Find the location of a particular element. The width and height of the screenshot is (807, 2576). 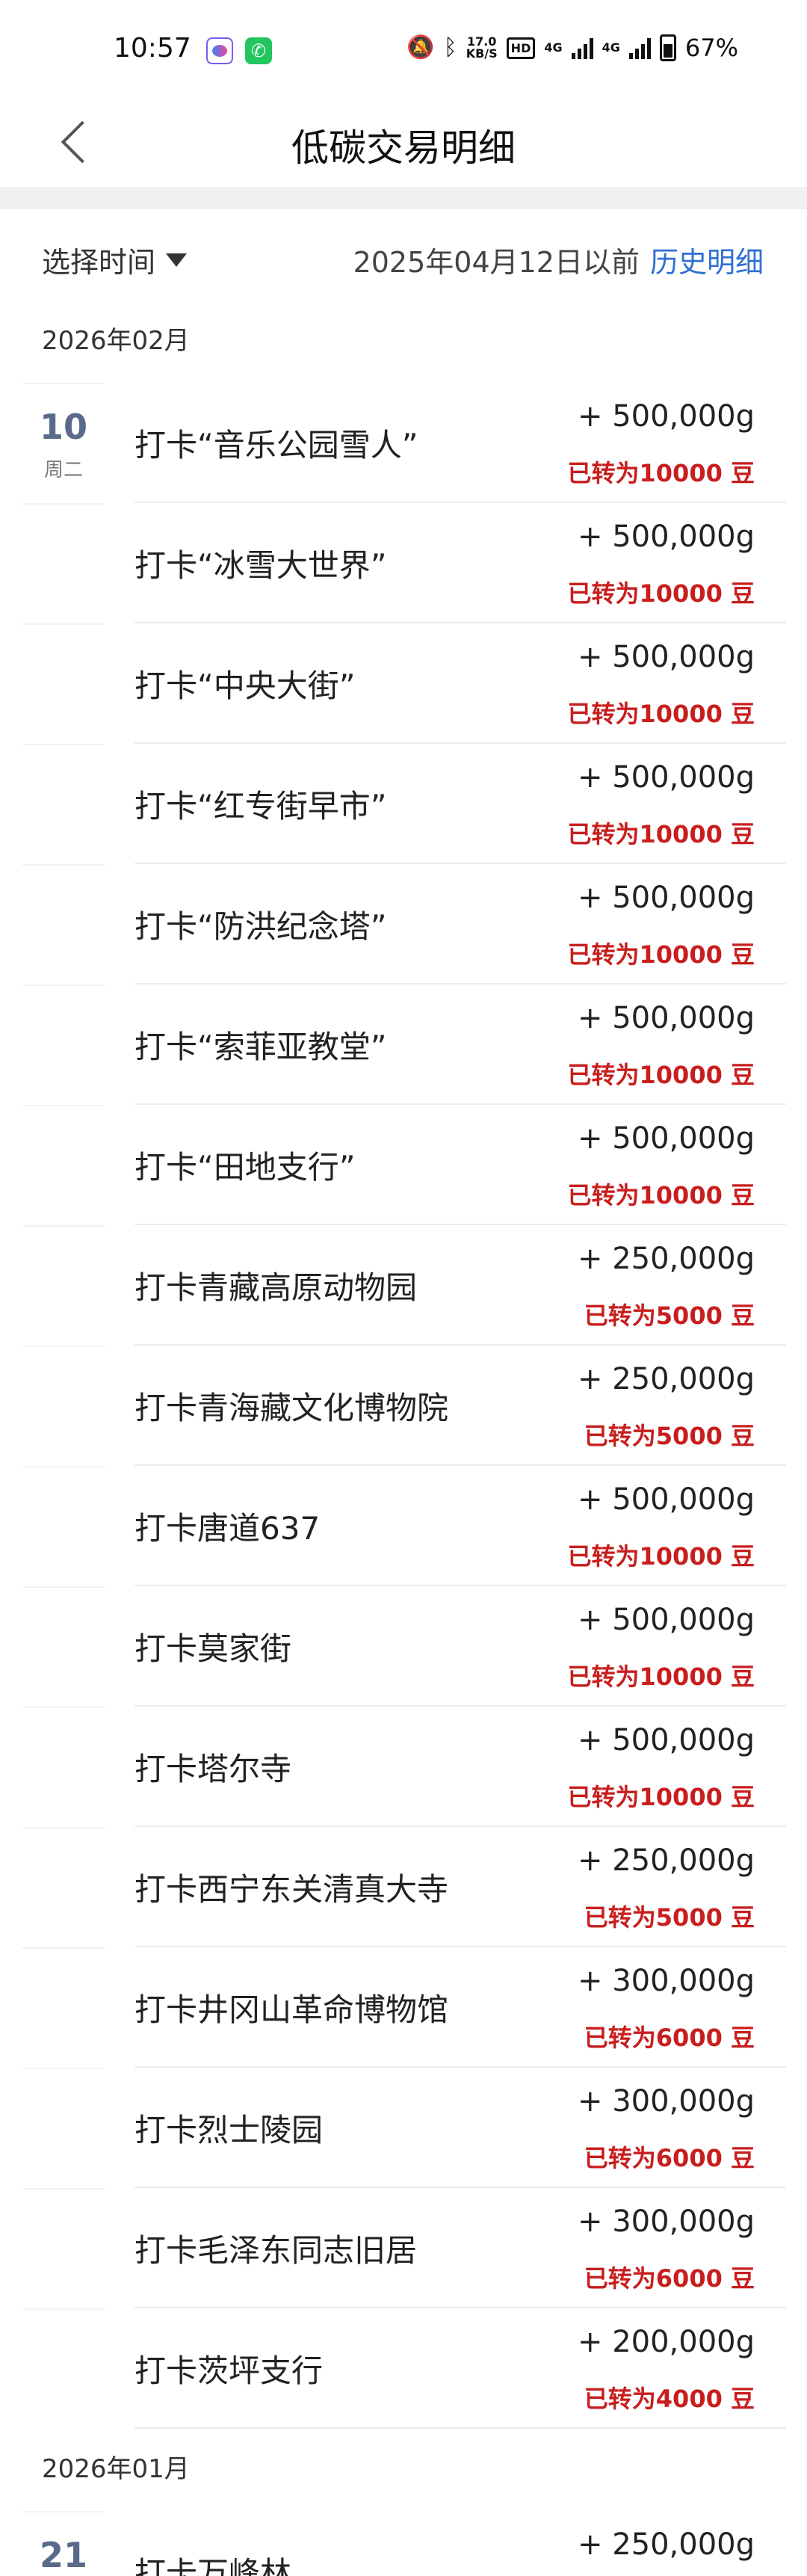

transaction-title: 打卡“中央大街” is located at coordinates (245, 686).